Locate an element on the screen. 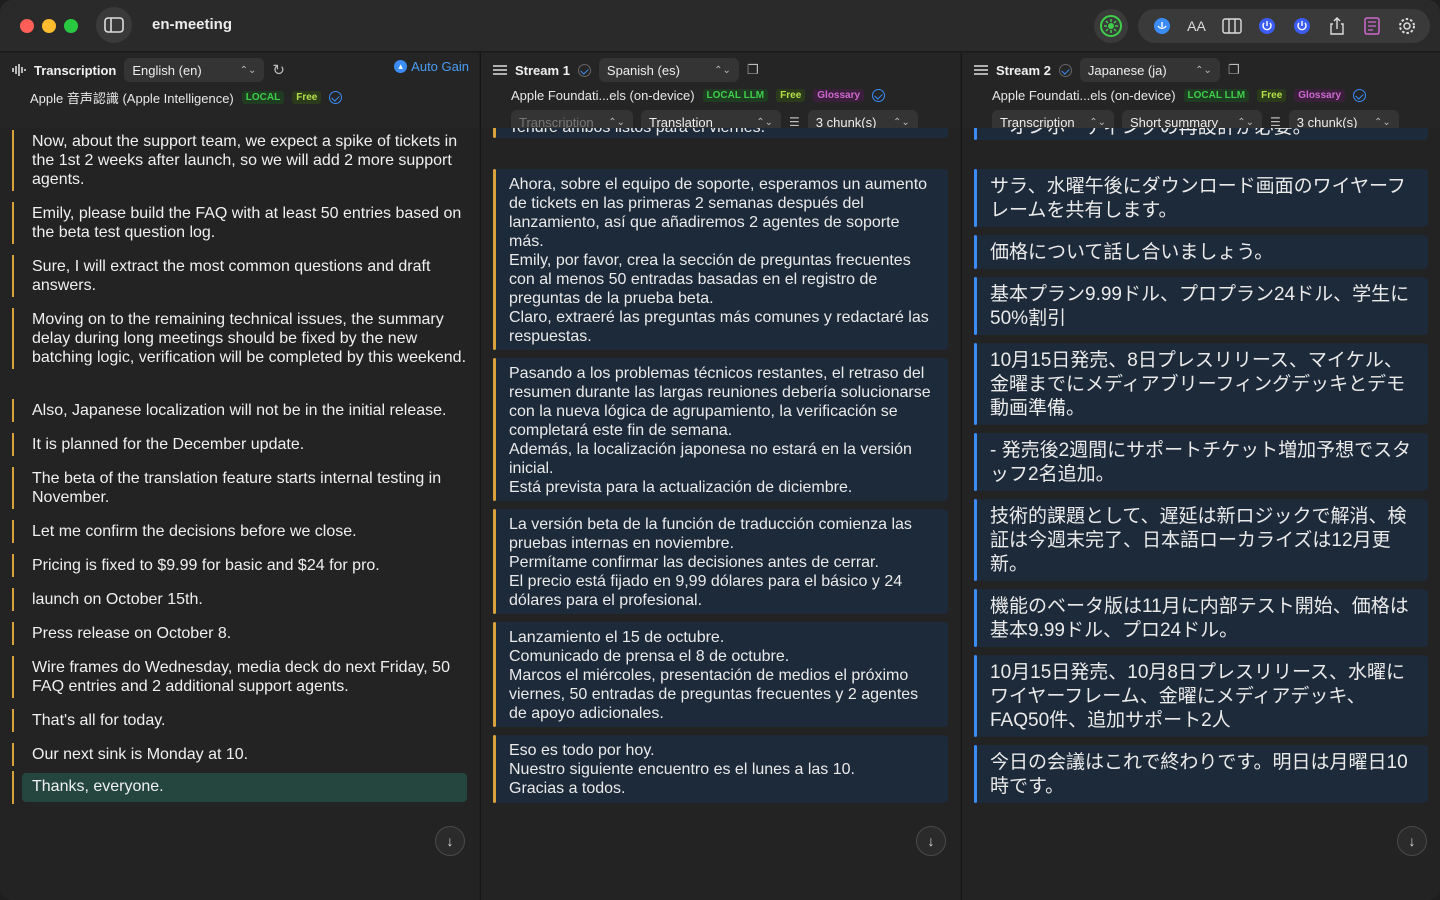 This screenshot has height=900, width=1440. stream2-status-icon is located at coordinates (1065, 70).